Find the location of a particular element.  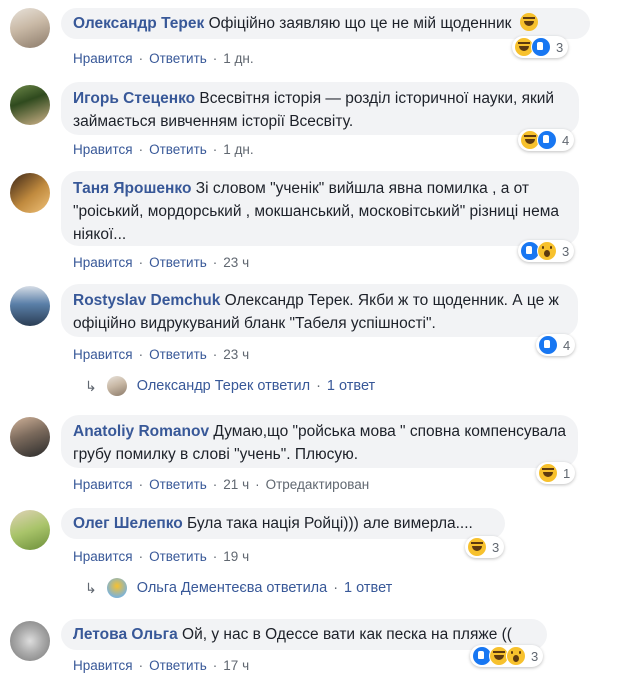

reply-author-text: Ольга Дементеєва ответила is located at coordinates (232, 588).